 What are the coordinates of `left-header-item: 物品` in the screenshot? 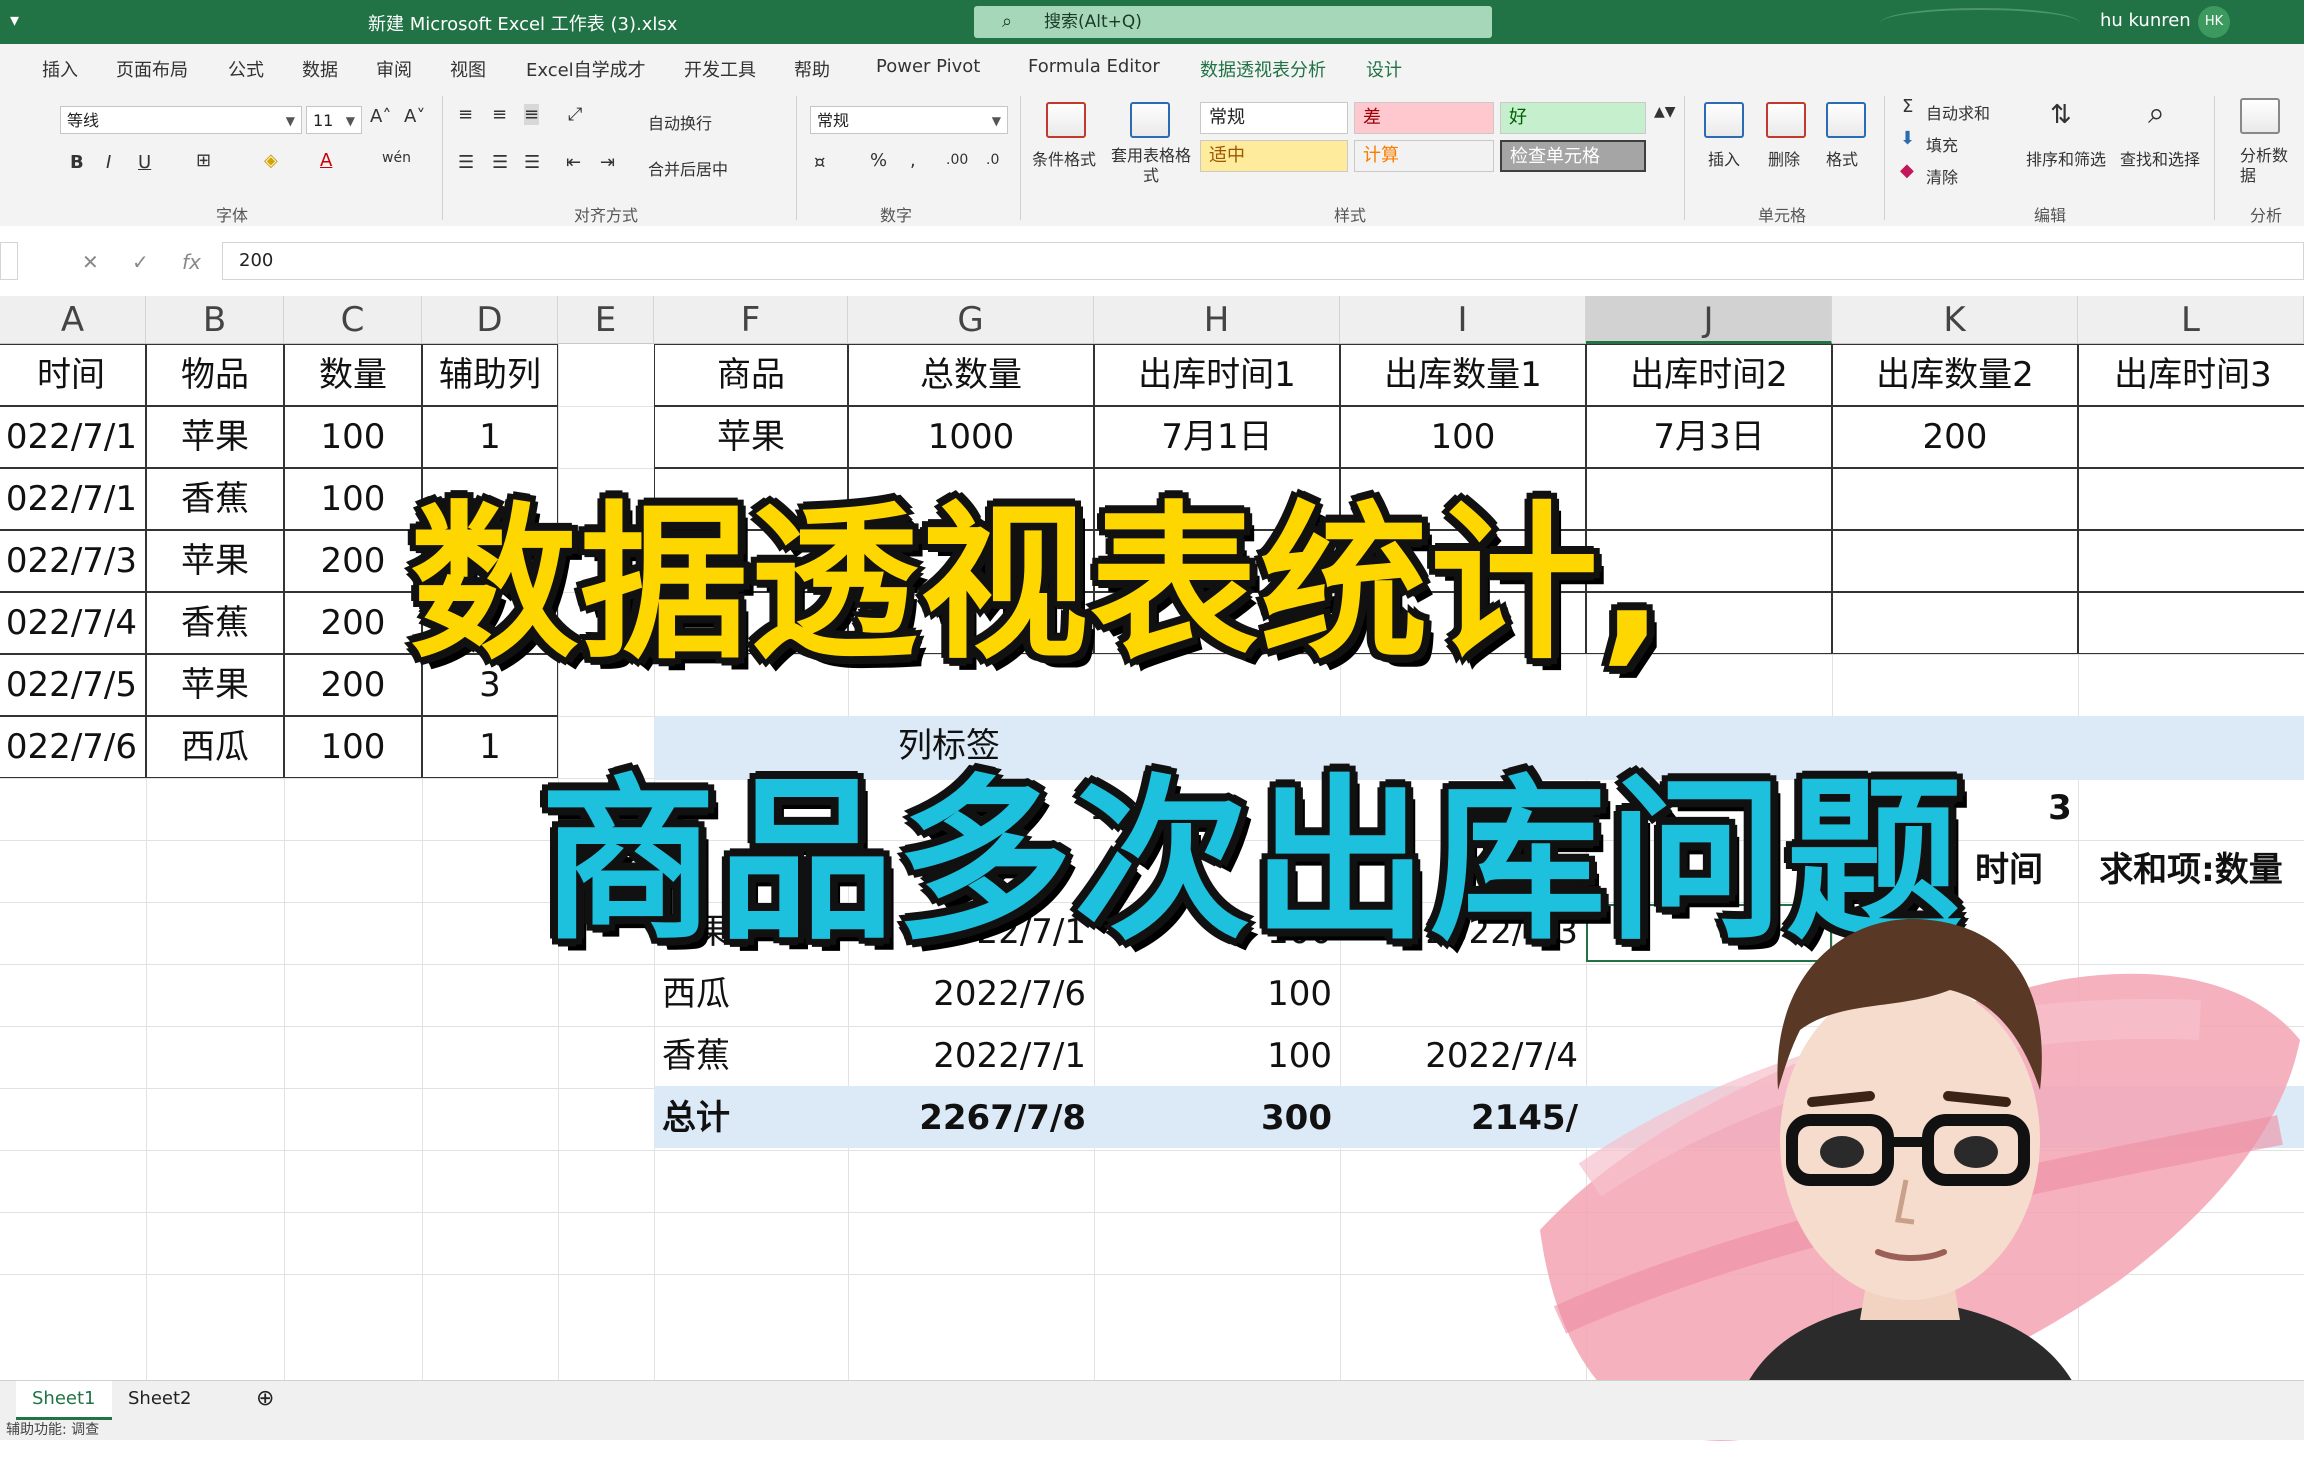 It's located at (215, 375).